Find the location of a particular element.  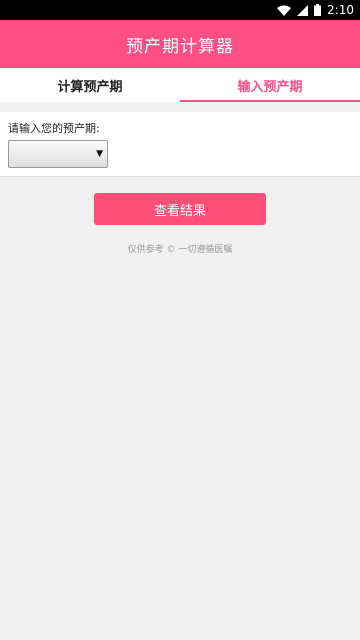

status-icons: 2:10 is located at coordinates (315, 10).